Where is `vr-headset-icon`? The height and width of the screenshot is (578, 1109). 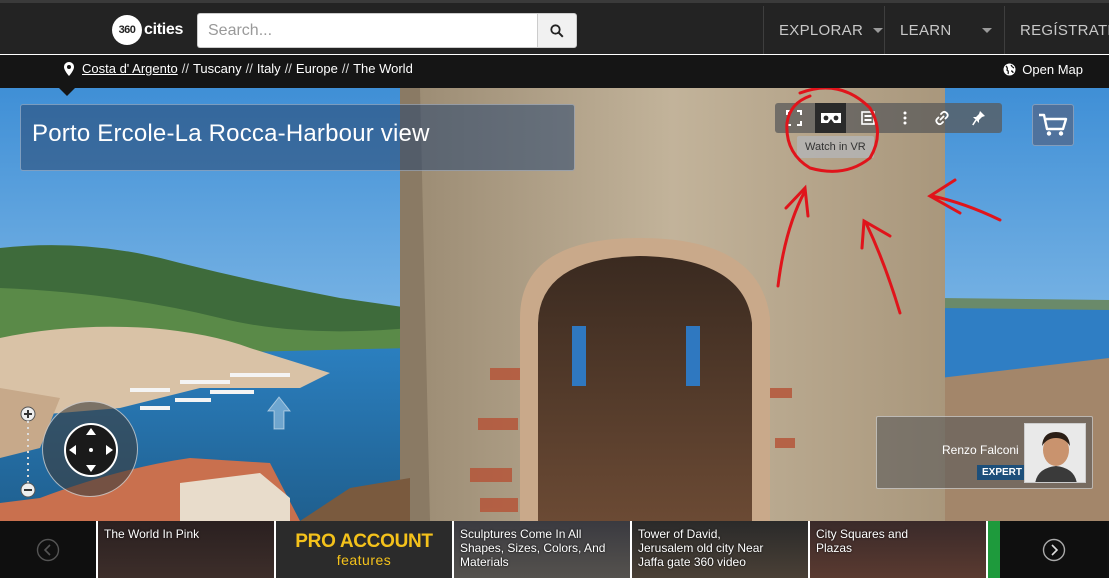
vr-headset-icon is located at coordinates (830, 118).